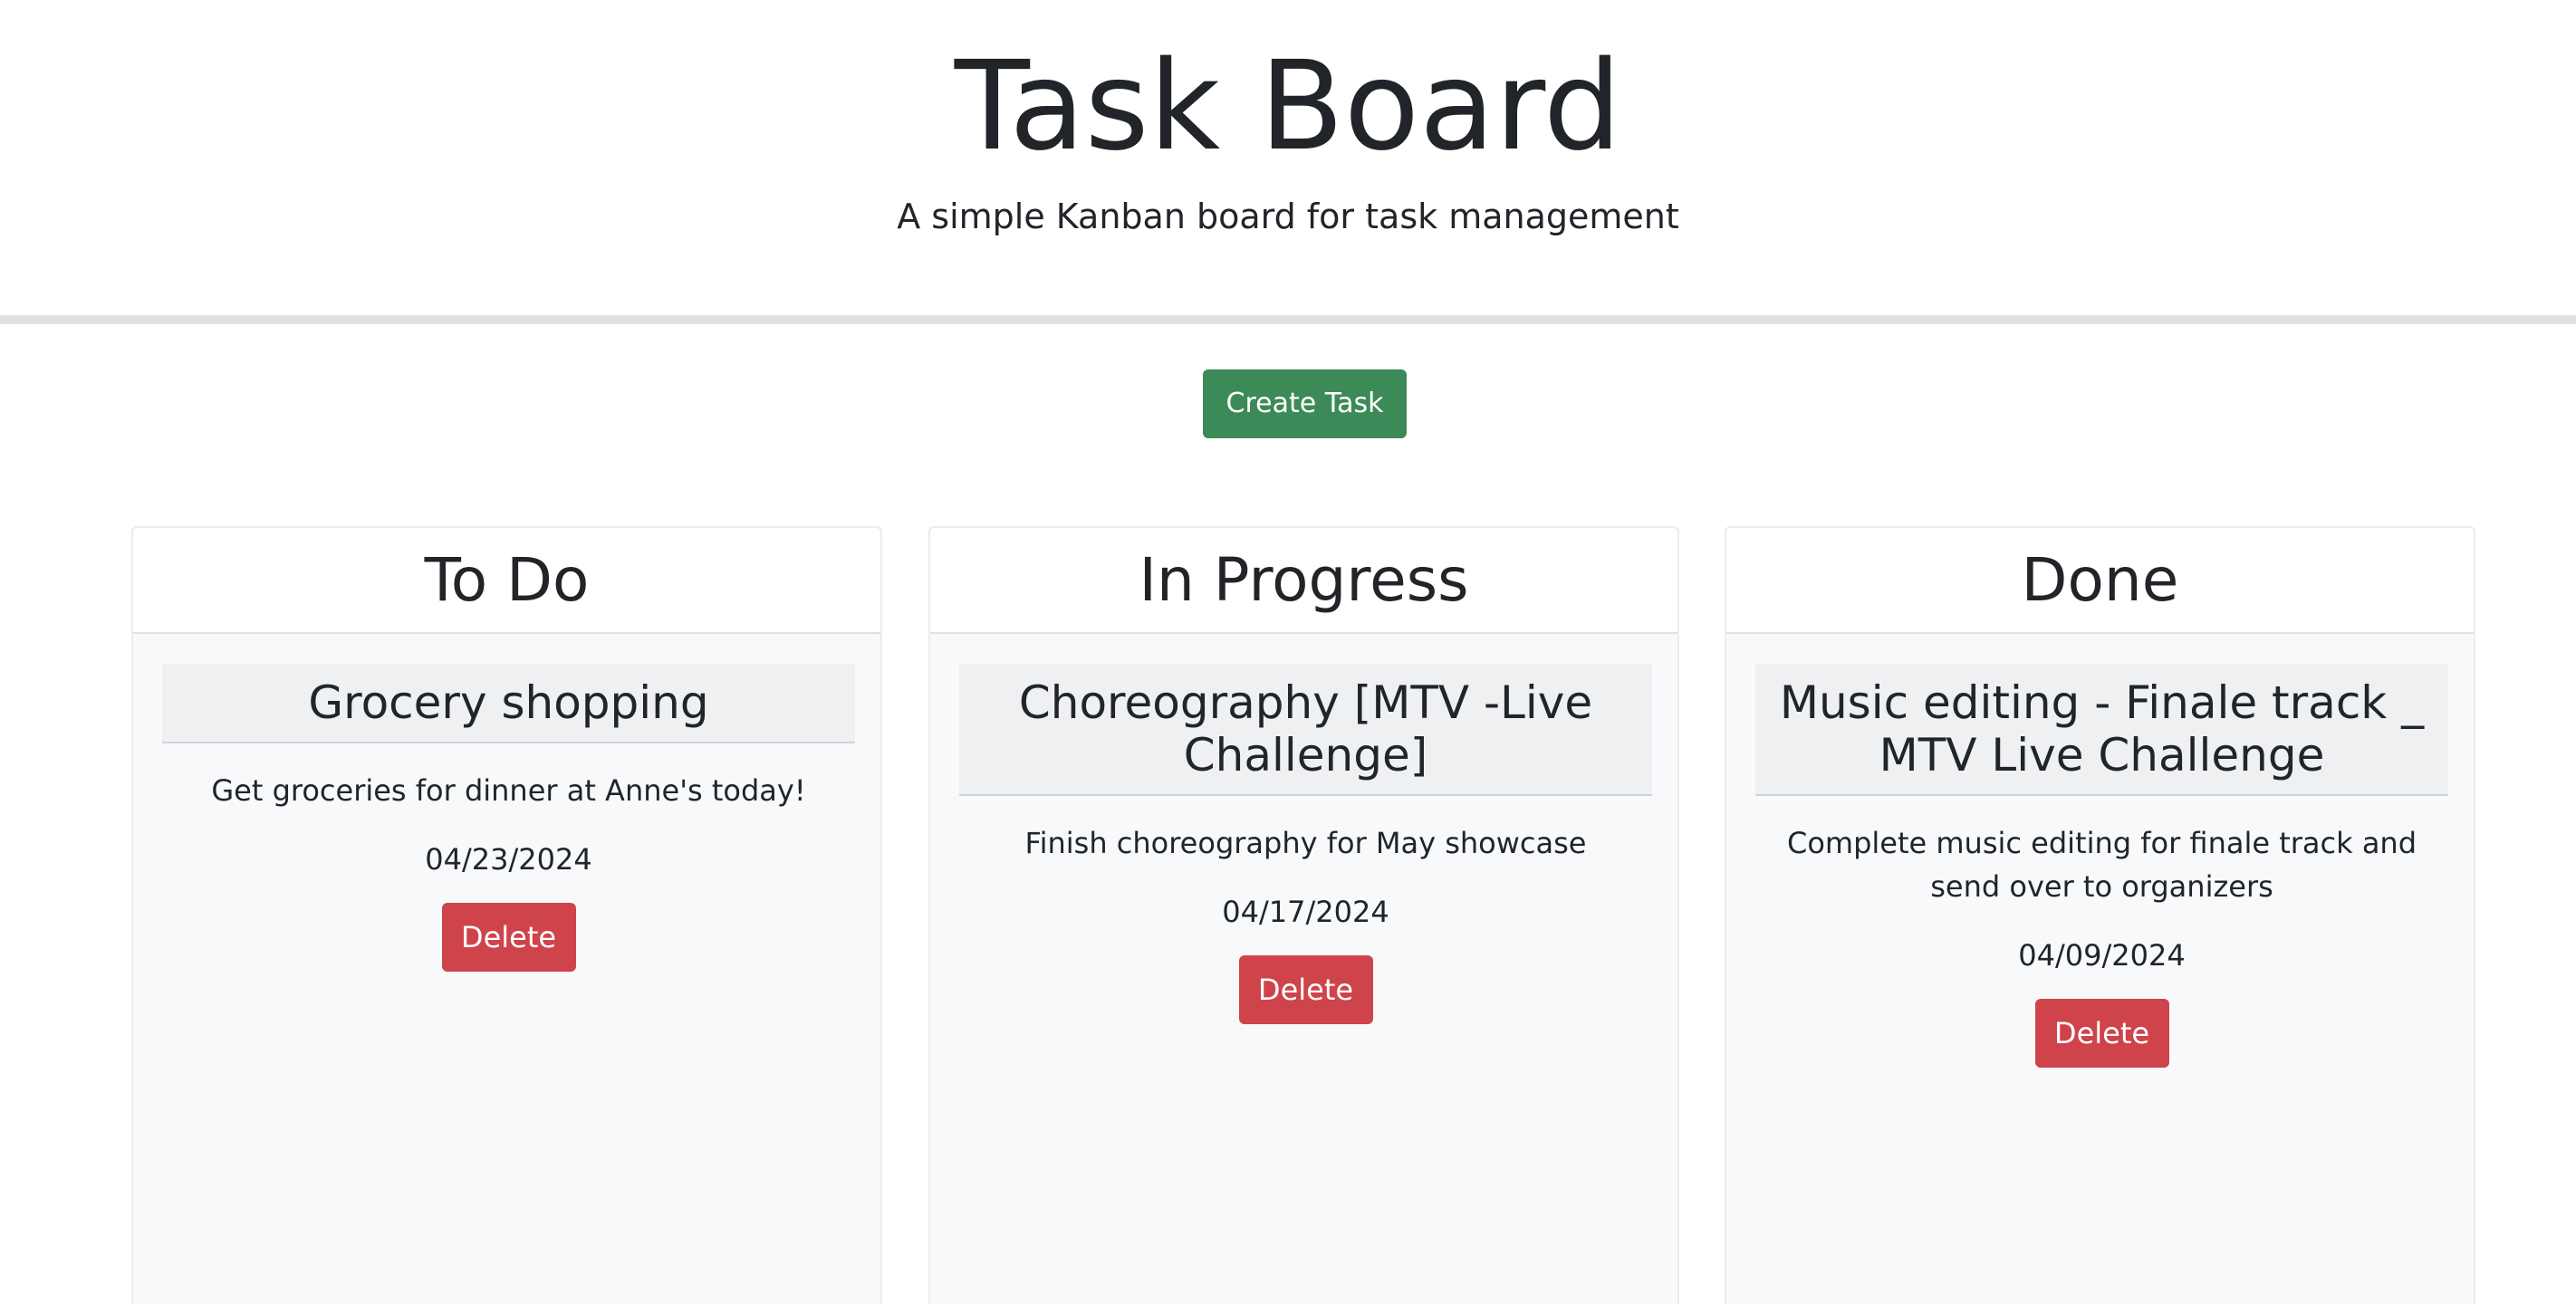 This screenshot has width=2576, height=1304. I want to click on task-due-date: 04/23/2024, so click(508, 860).